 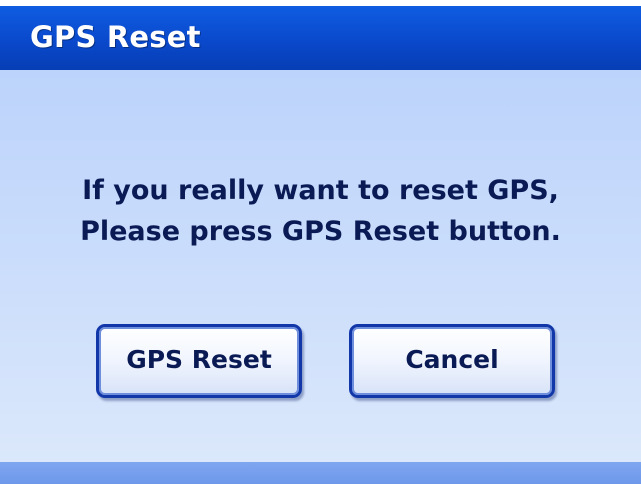 I want to click on gps-reset-button: GPS Reset, so click(x=199, y=361).